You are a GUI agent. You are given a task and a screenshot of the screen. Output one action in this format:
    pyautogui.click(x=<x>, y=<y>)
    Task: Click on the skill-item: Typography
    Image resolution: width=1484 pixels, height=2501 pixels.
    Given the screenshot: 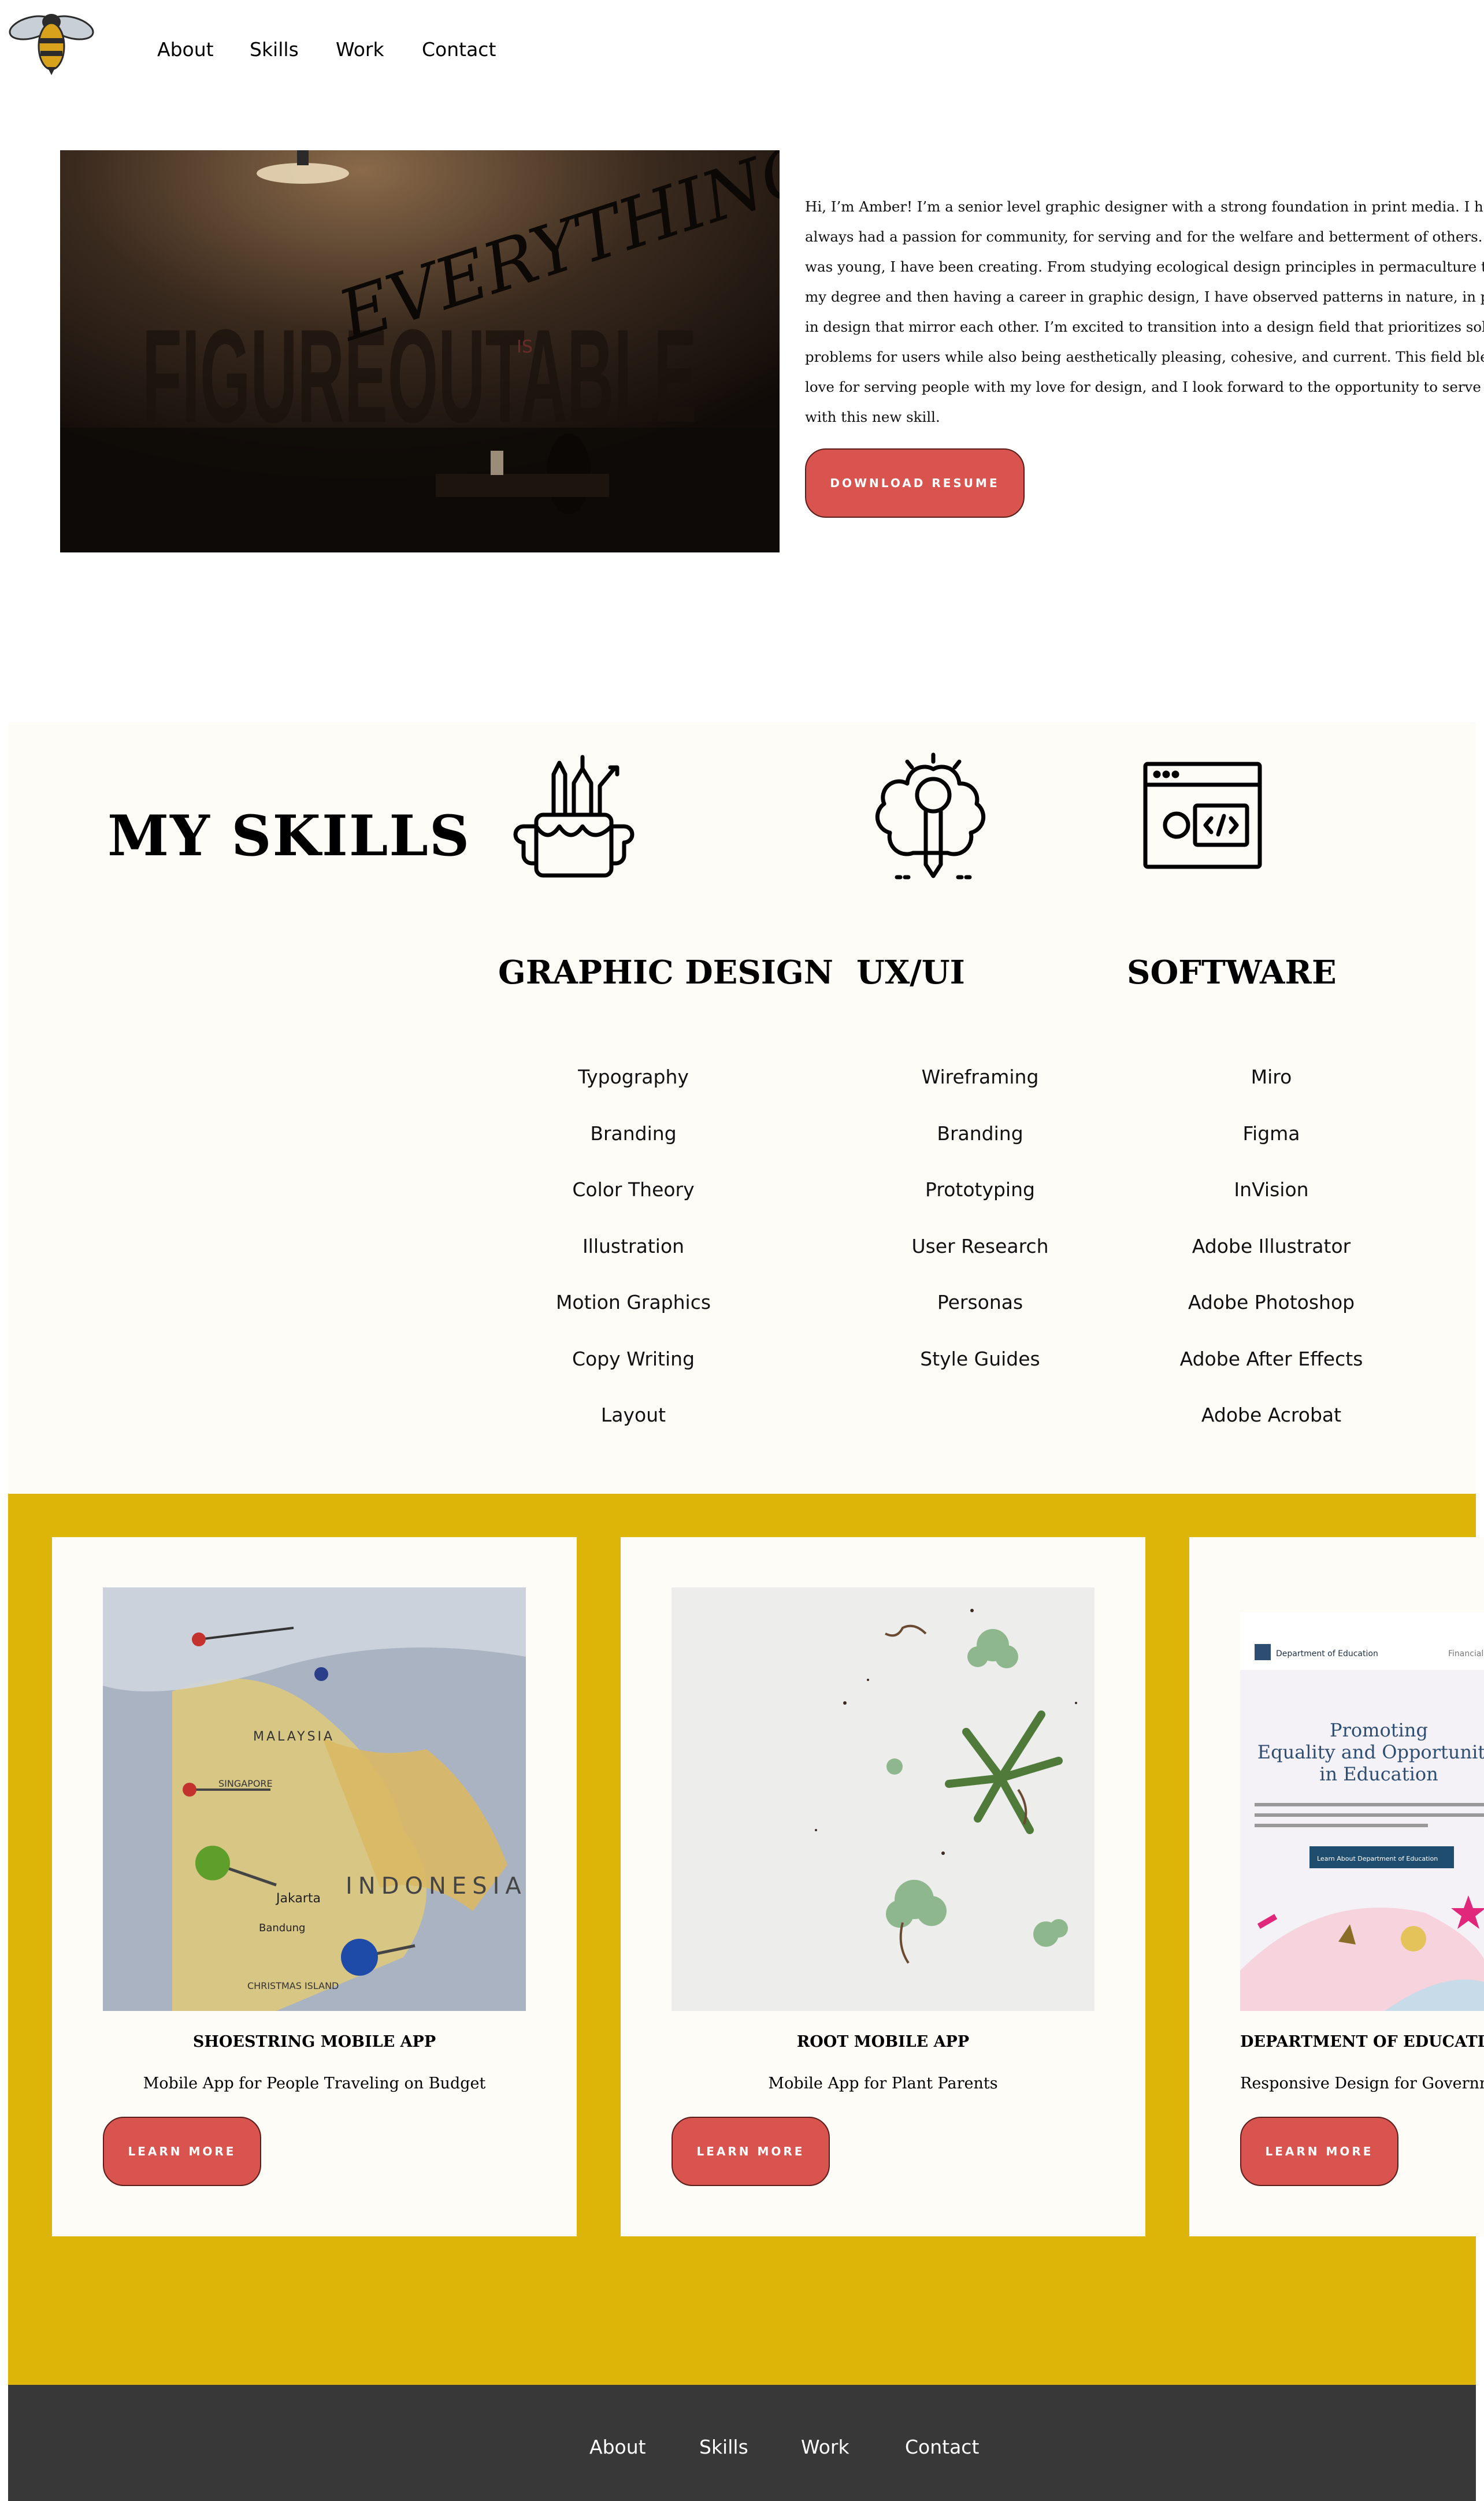 What is the action you would take?
    pyautogui.click(x=633, y=1077)
    